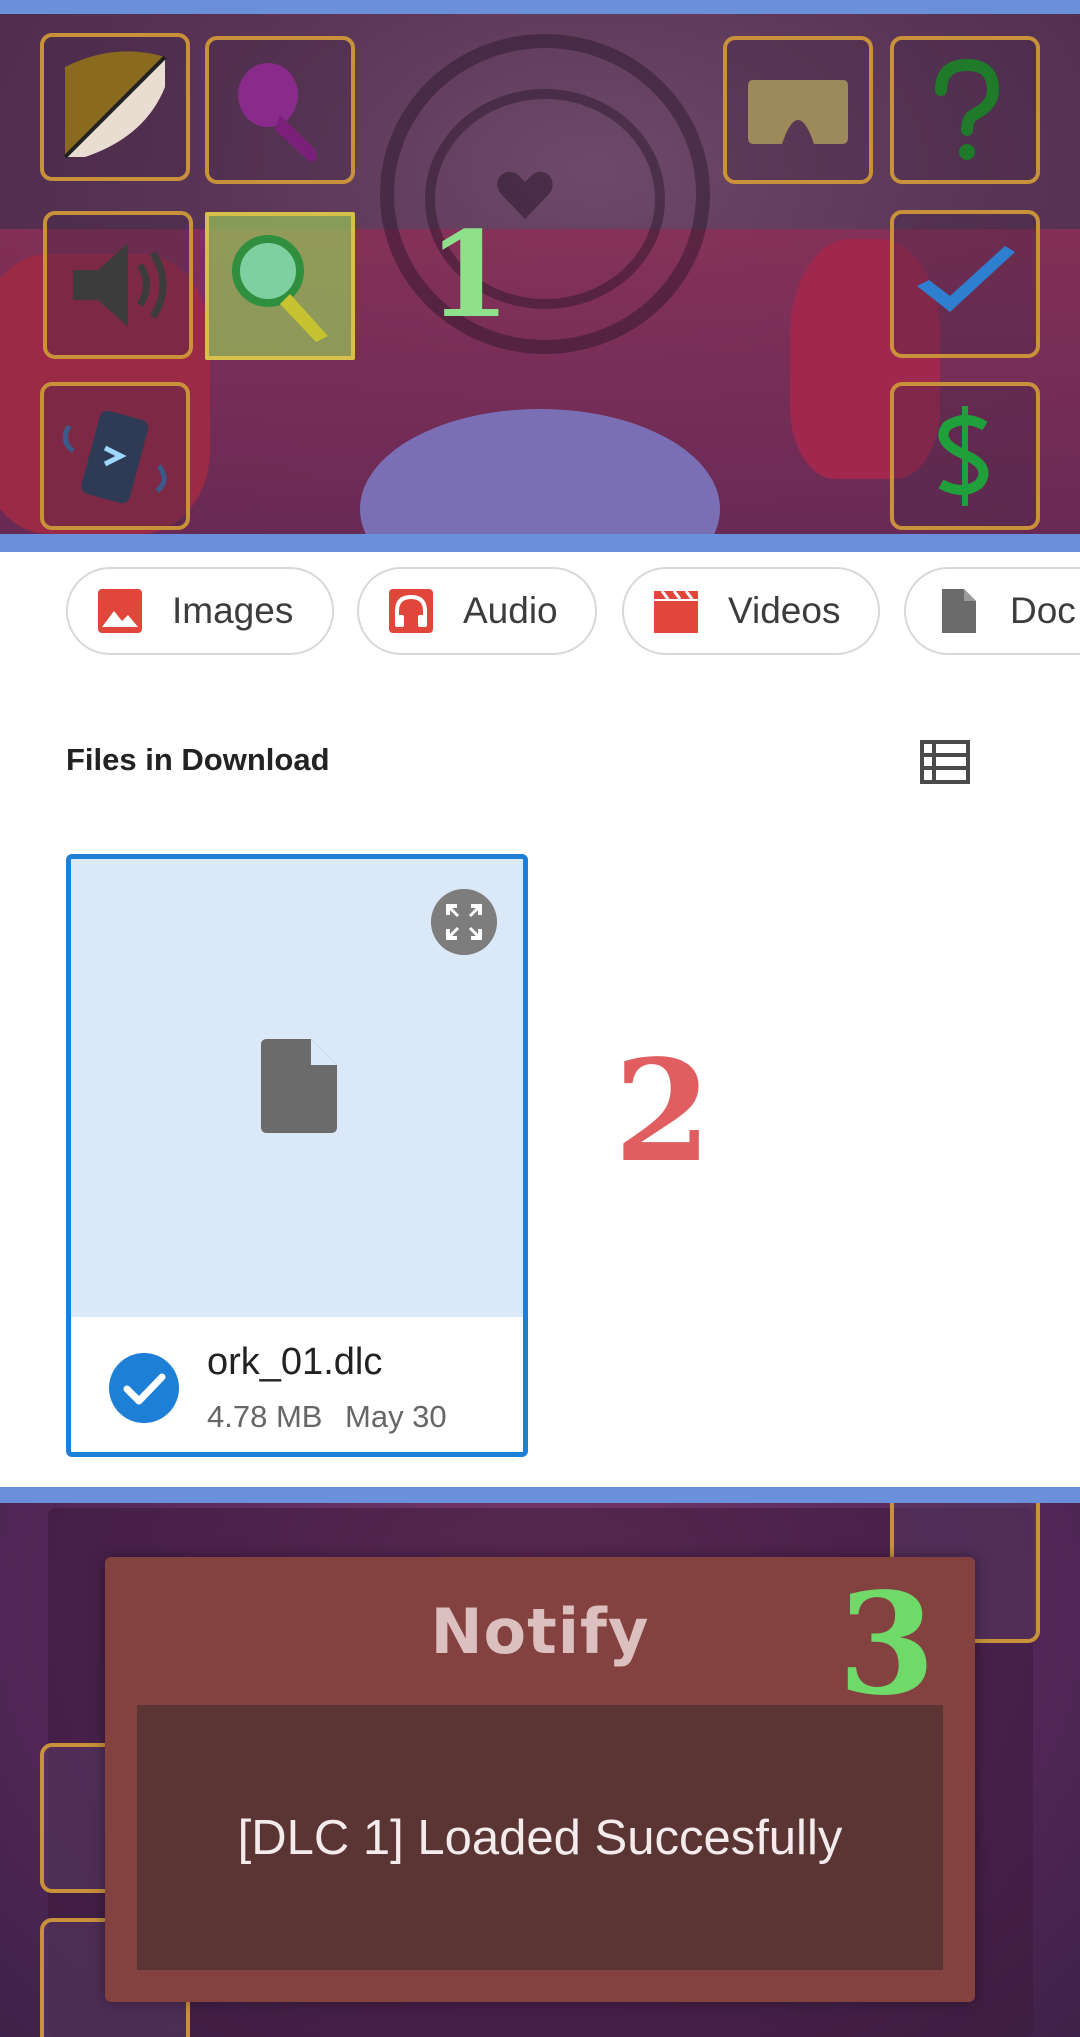 The height and width of the screenshot is (2037, 1080). I want to click on video-clapper-icon, so click(676, 611).